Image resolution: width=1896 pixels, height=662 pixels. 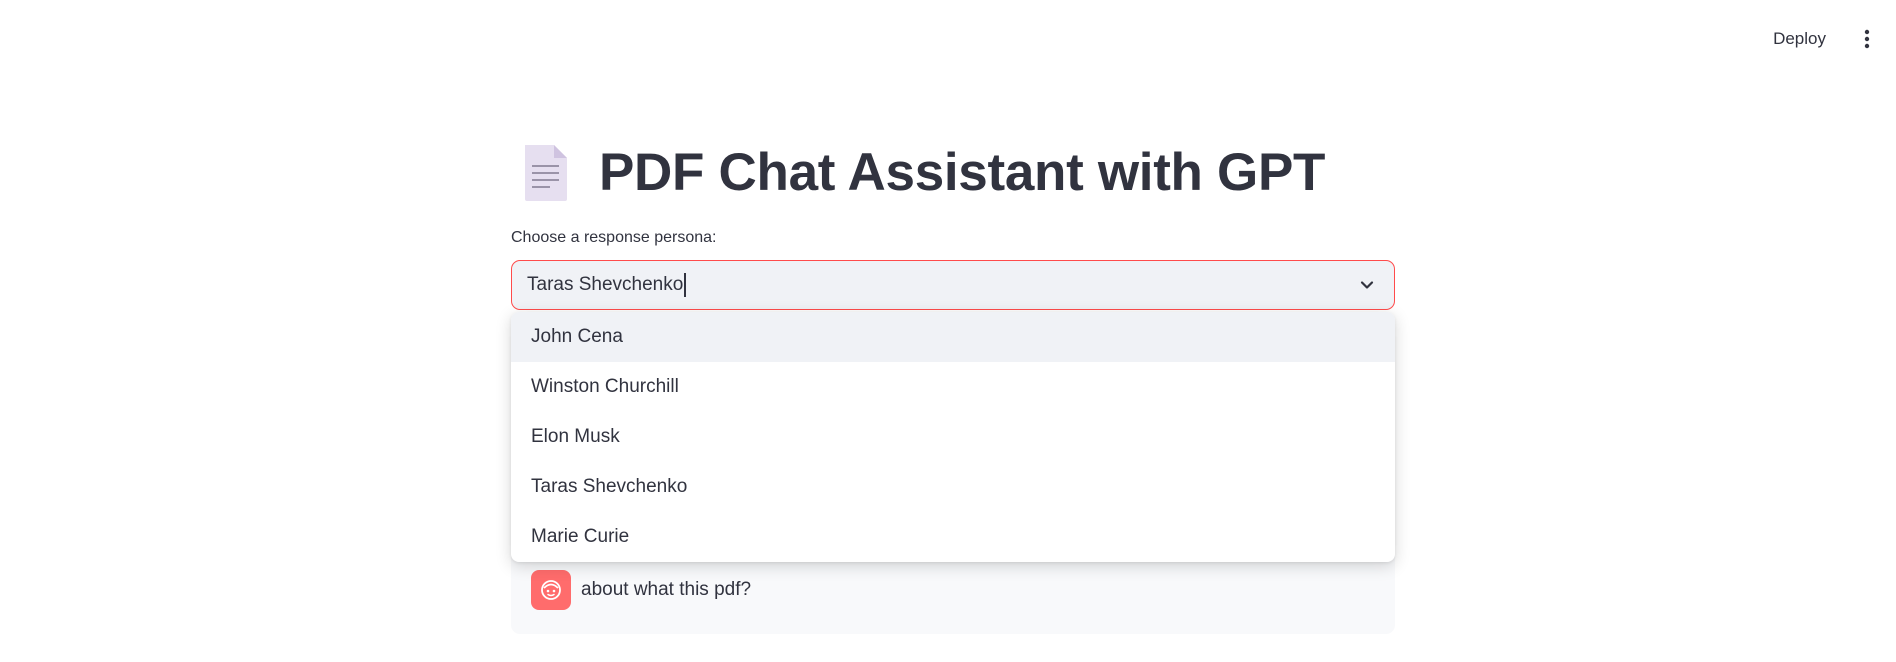 What do you see at coordinates (685, 285) in the screenshot?
I see `text-caret` at bounding box center [685, 285].